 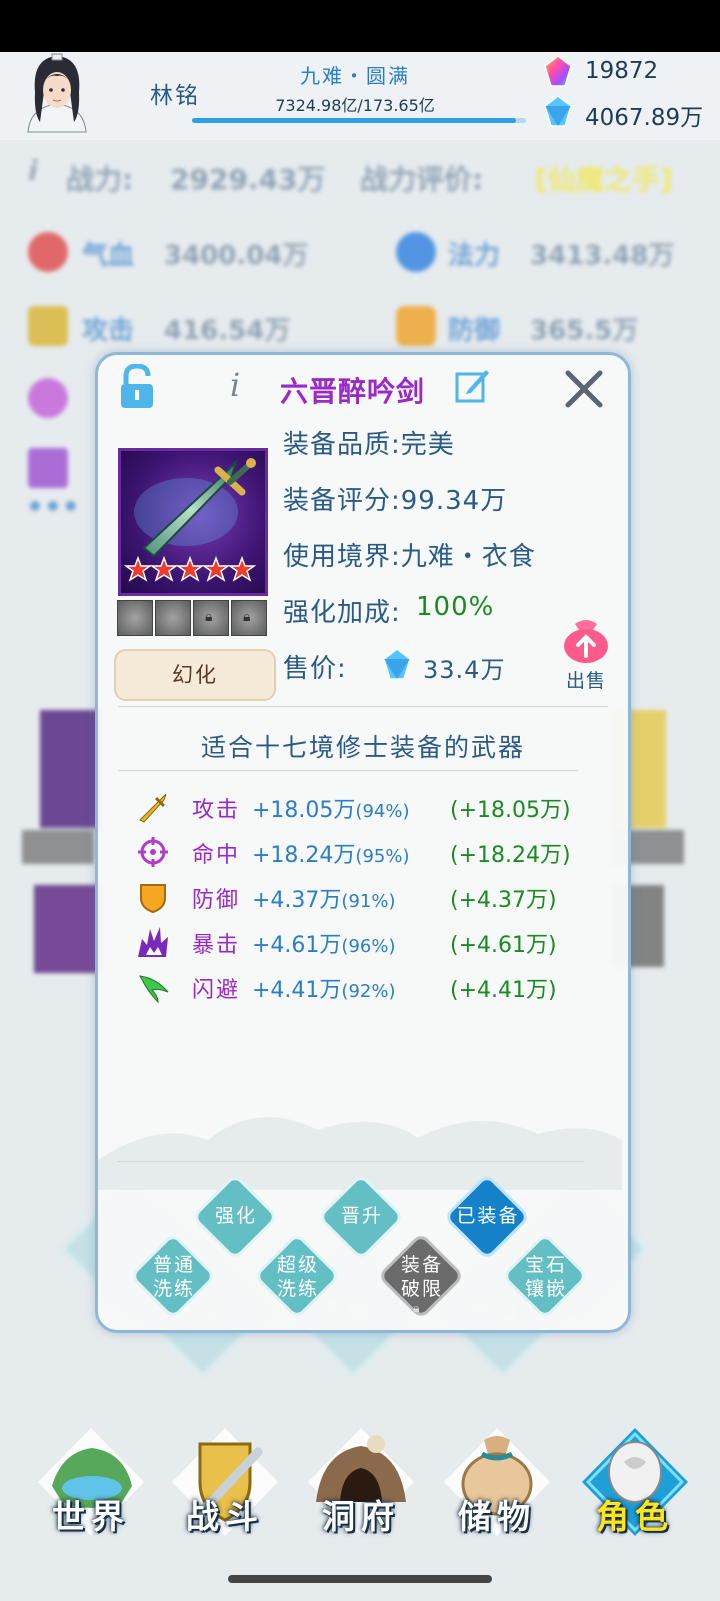 What do you see at coordinates (368, 946) in the screenshot?
I see `stat-percent: (96%)` at bounding box center [368, 946].